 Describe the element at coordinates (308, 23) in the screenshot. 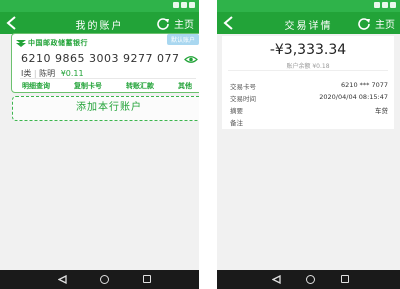

I see `app-header: 交易详情 主页` at that location.